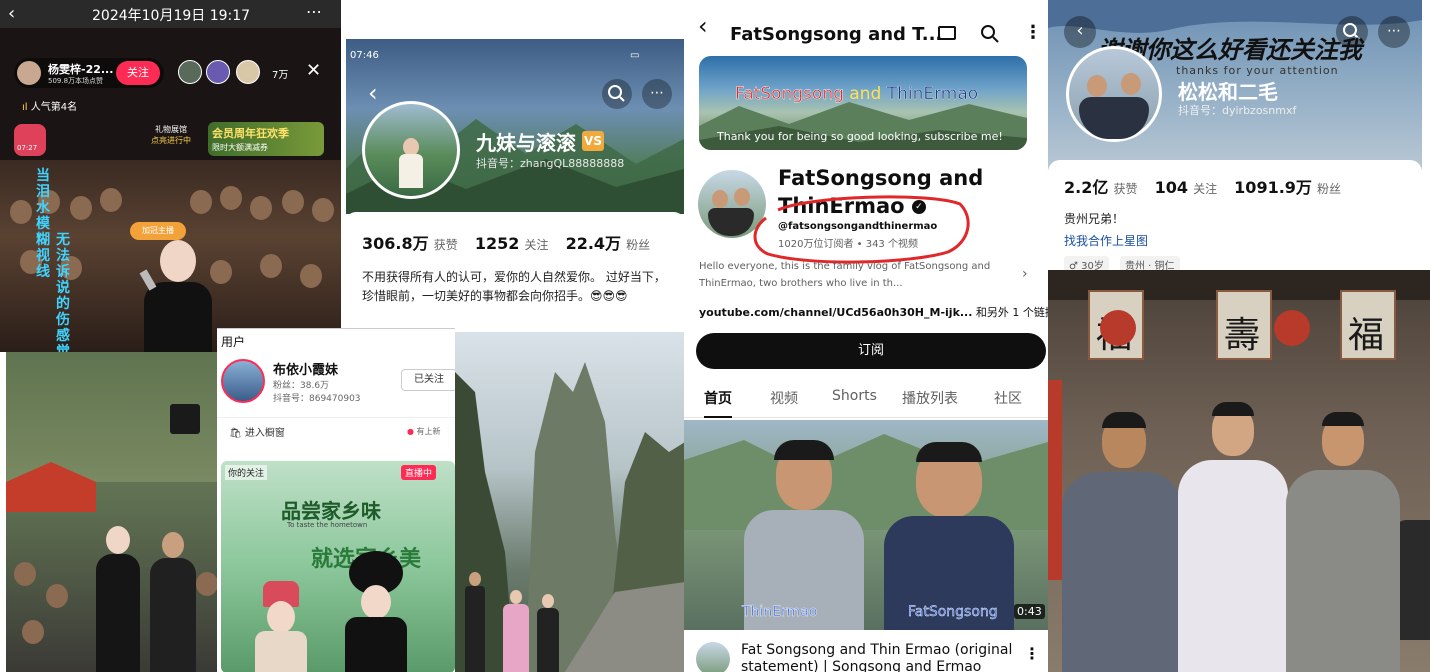 The image size is (1430, 672). I want to click on sign-right-text: 福, so click(1366, 335).